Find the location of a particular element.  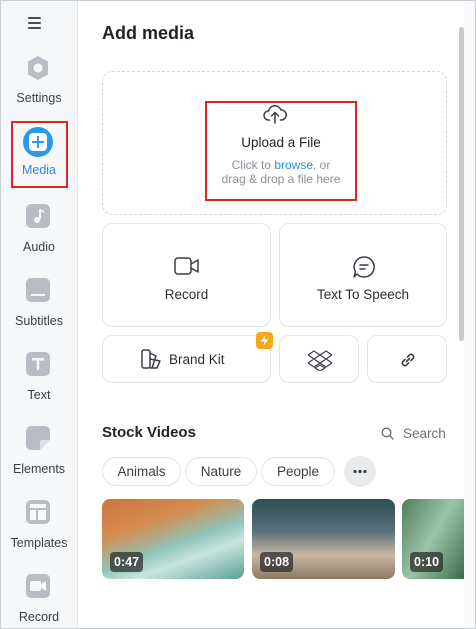

chip-people: People is located at coordinates (298, 471).